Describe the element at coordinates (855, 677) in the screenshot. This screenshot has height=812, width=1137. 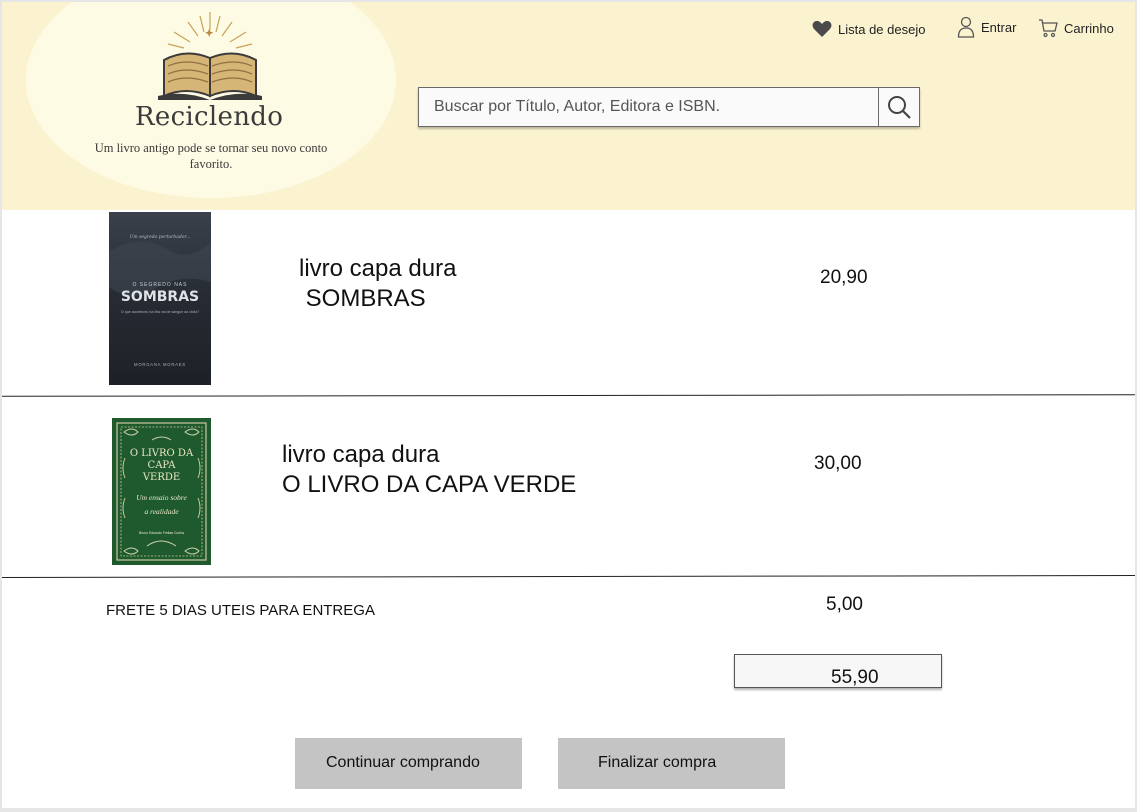
I see `total-value: 55,90` at that location.